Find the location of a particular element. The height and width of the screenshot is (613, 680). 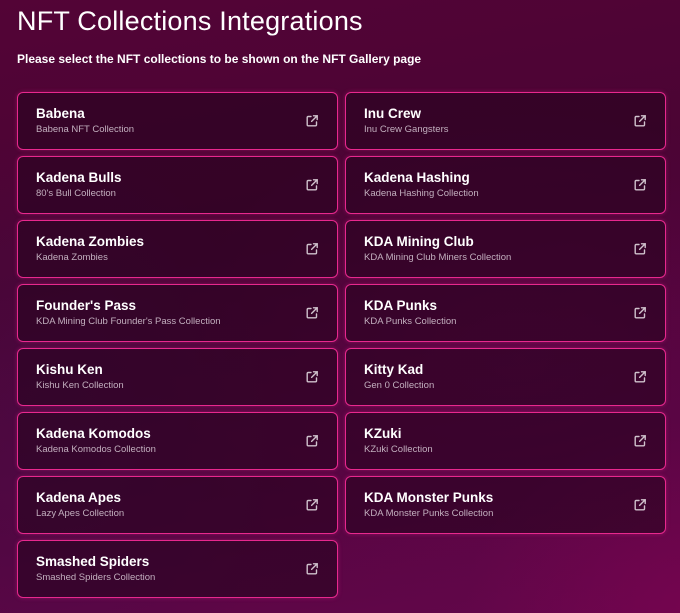

collection-description: KZuki Collection is located at coordinates (398, 449).